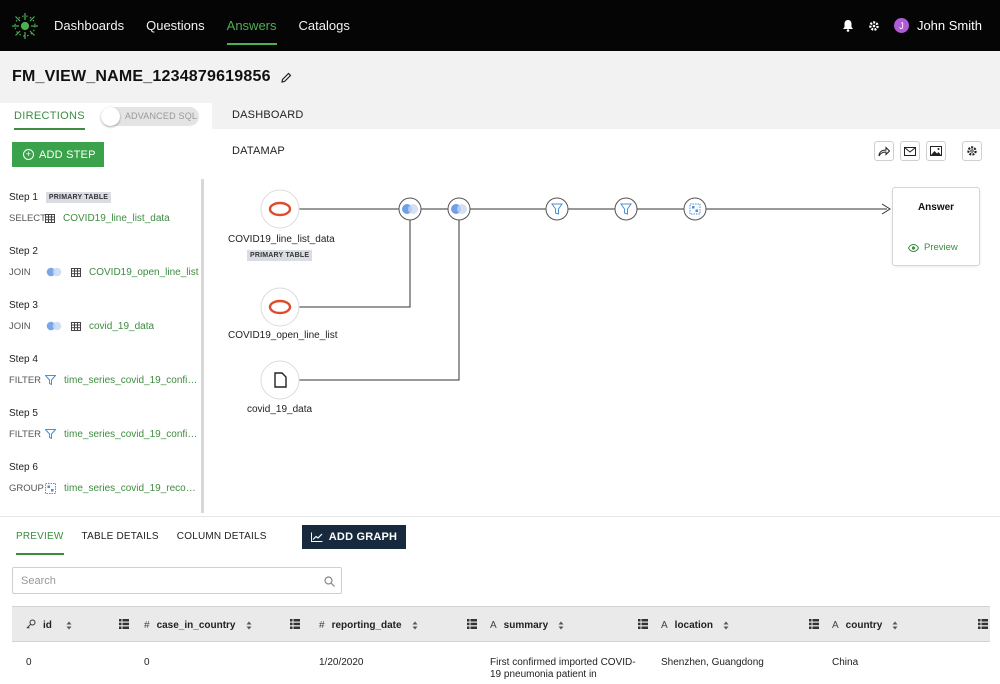 Image resolution: width=1000 pixels, height=684 pixels. I want to click on step-label: Step 4, so click(23, 359).